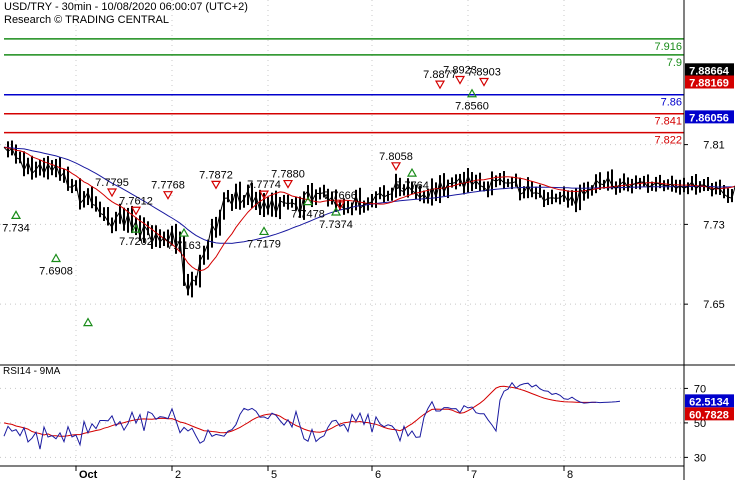 The image size is (735, 485). I want to click on support-label: 7.7179, so click(264, 244).